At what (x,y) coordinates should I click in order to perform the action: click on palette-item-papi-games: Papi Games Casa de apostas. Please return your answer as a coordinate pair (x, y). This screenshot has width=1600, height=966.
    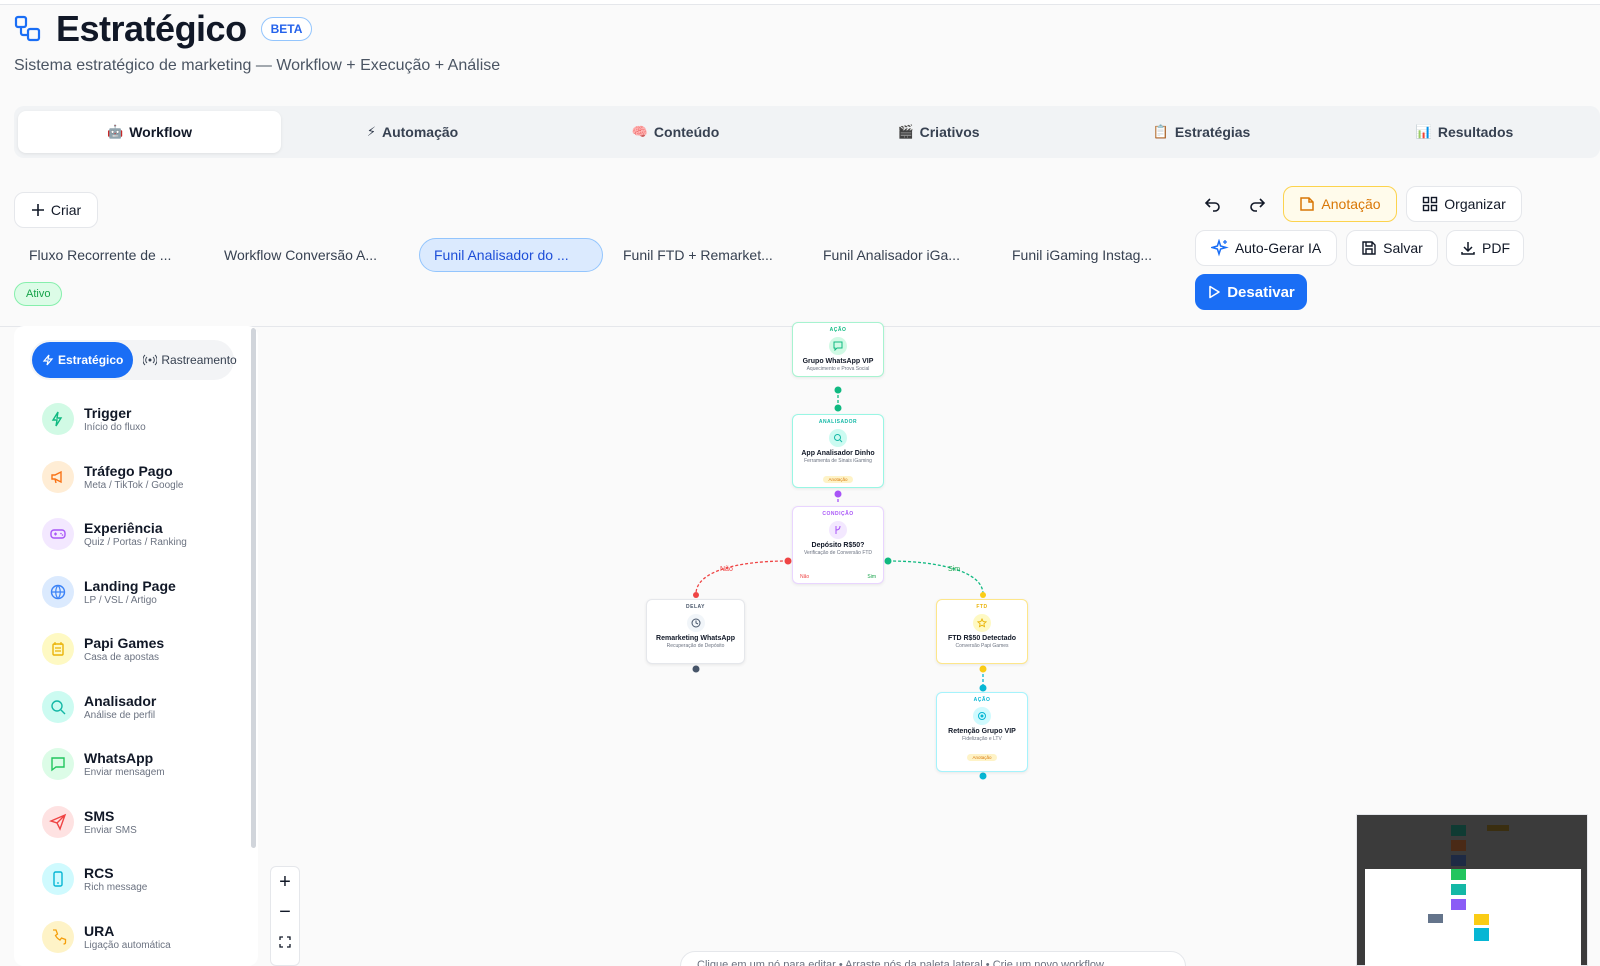
    Looking at the image, I should click on (103, 649).